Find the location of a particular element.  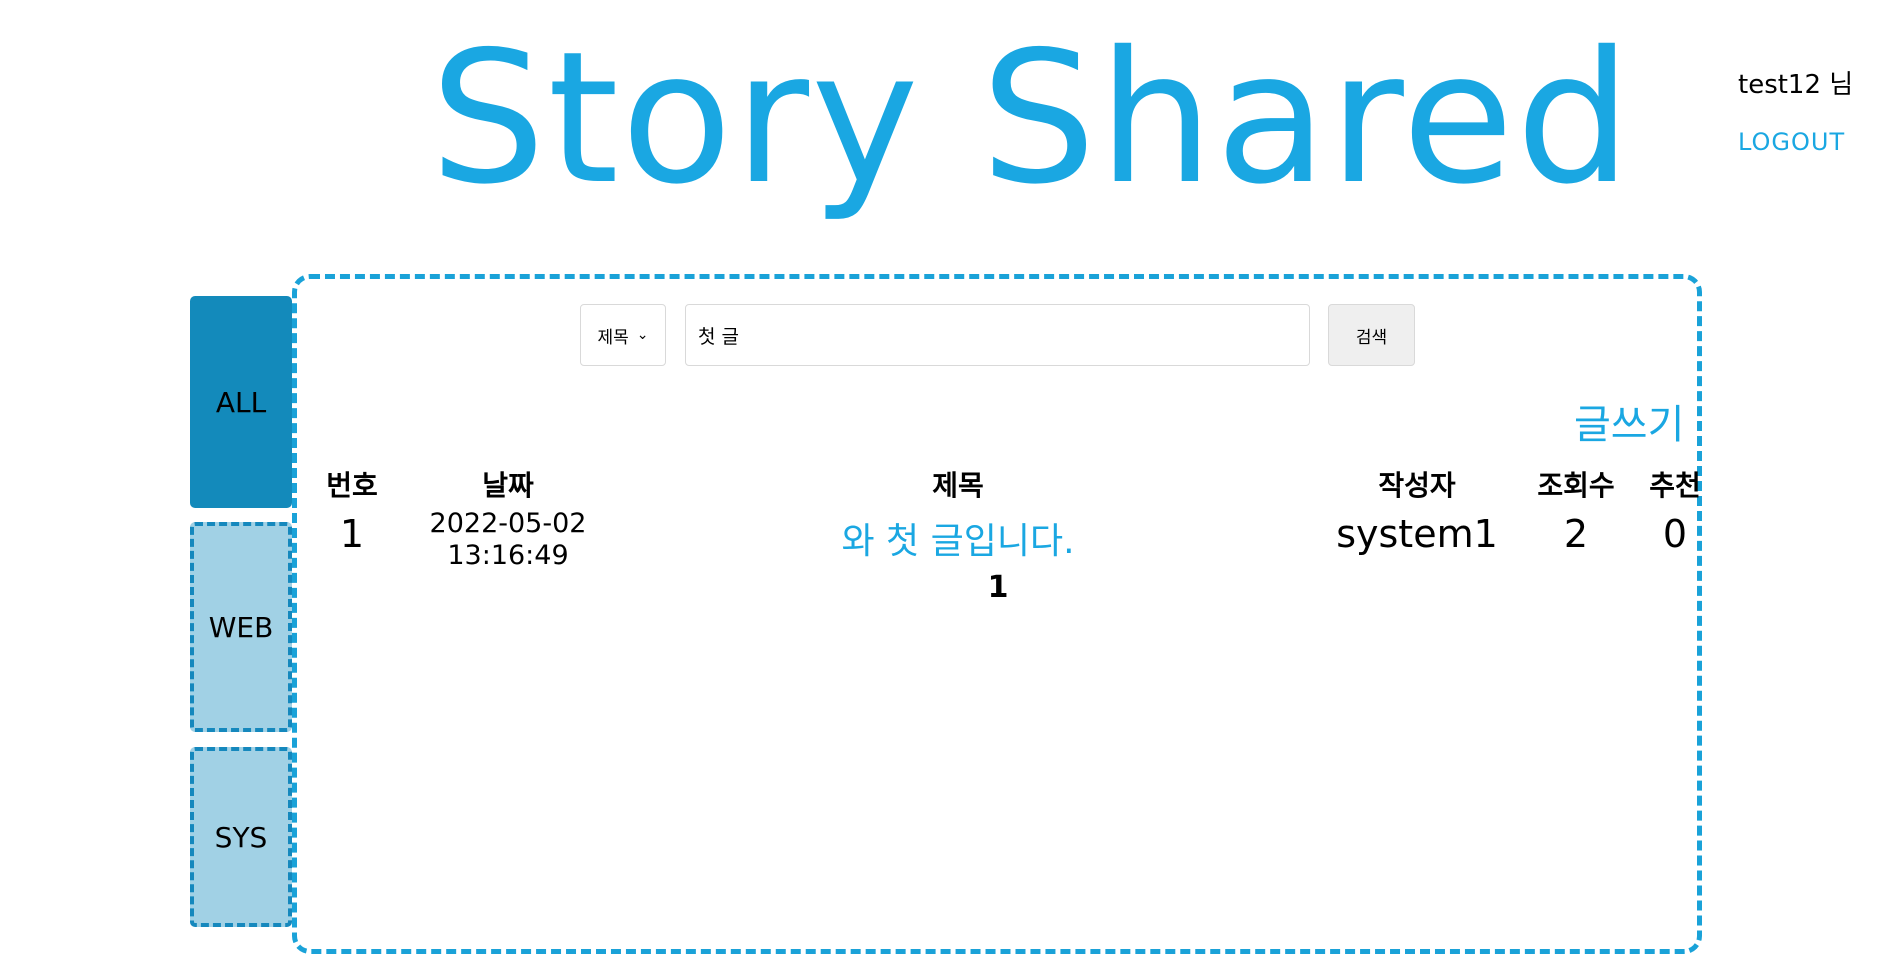

search-field-select: 제목 ⌄ is located at coordinates (623, 335).